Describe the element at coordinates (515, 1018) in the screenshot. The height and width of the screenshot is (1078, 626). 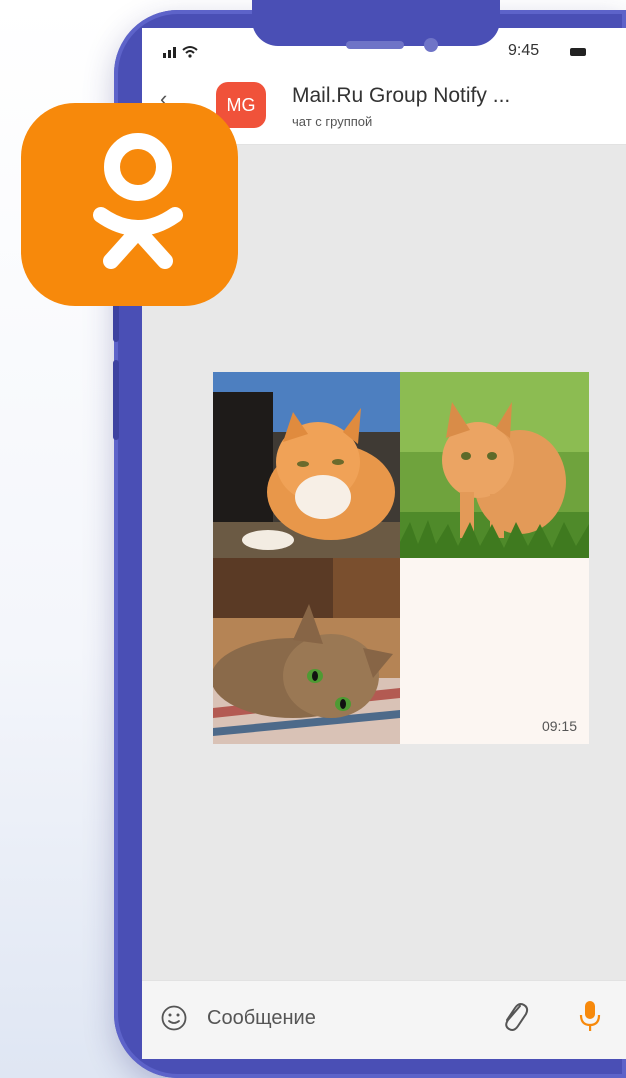
I see `paperclip-icon` at that location.